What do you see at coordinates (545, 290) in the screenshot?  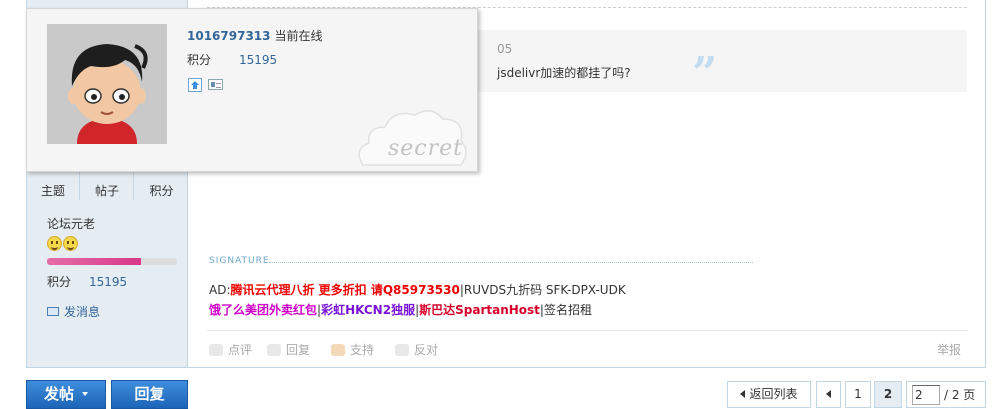 I see `sig-ad-ruvds: RUVDS九折码 SFK-DPX-UDK` at bounding box center [545, 290].